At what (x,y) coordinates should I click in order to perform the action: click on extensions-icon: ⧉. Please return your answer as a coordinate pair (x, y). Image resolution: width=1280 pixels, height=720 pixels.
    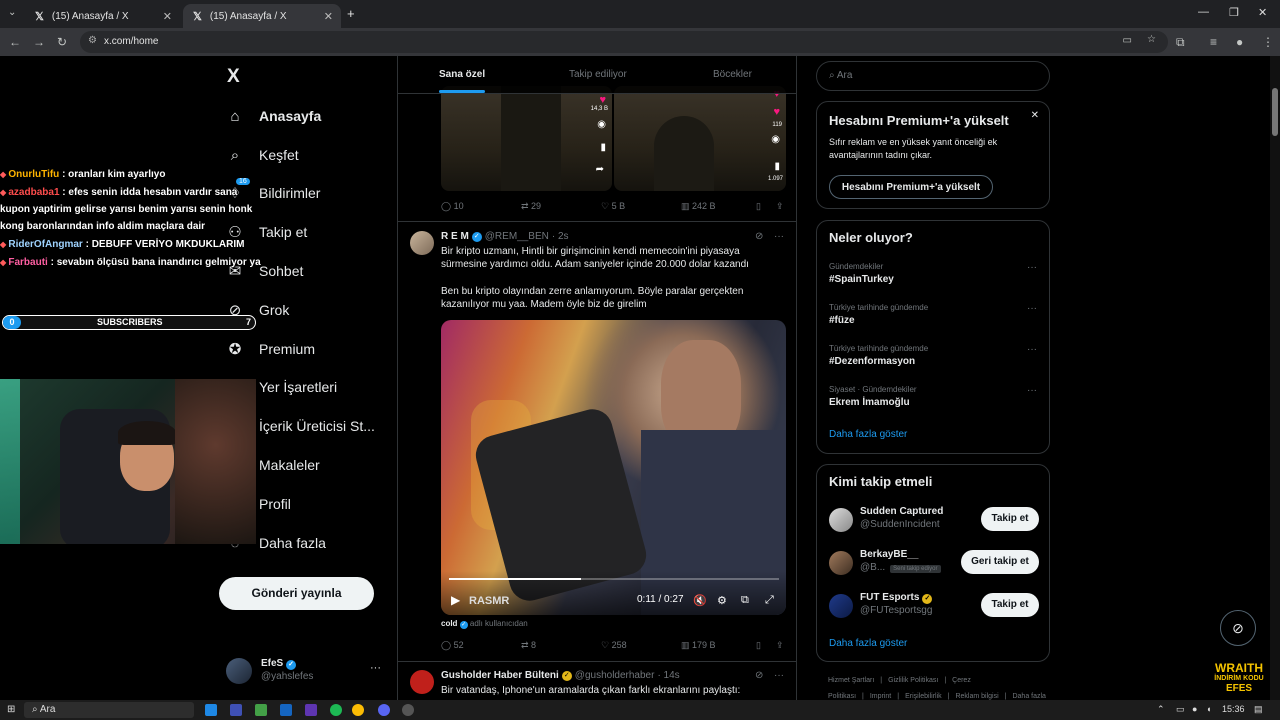
    Looking at the image, I should click on (1180, 42).